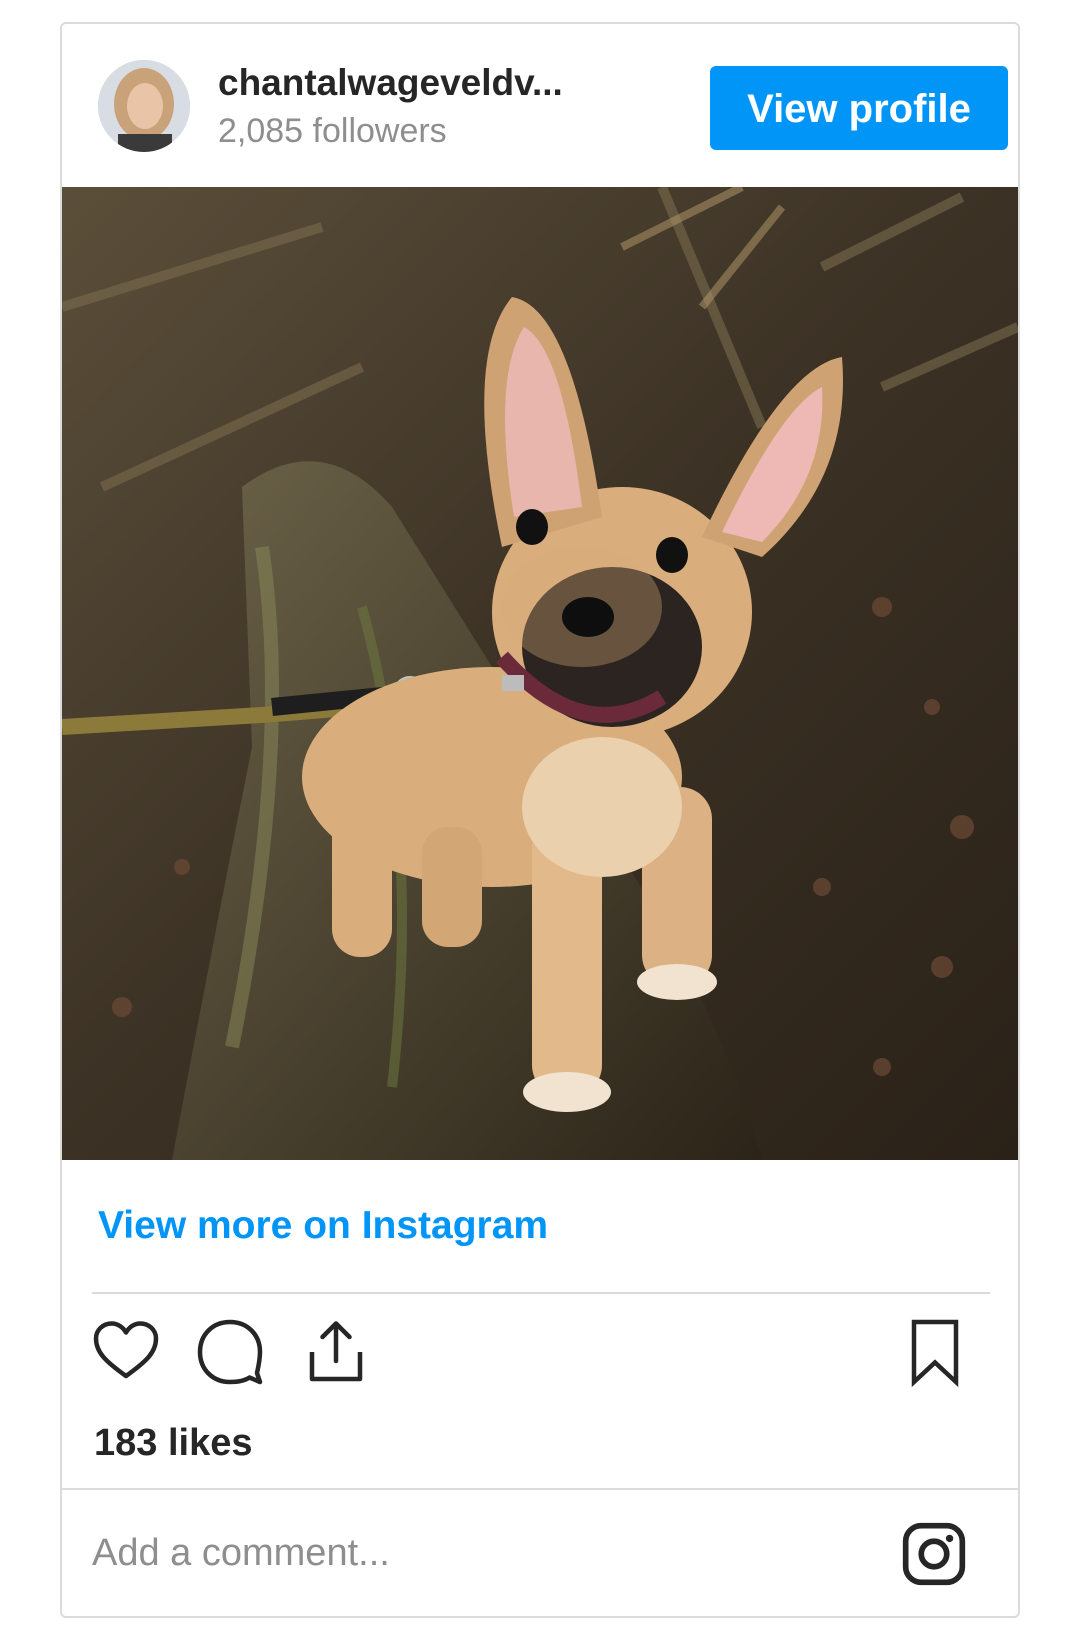  I want to click on avatar, so click(144, 106).